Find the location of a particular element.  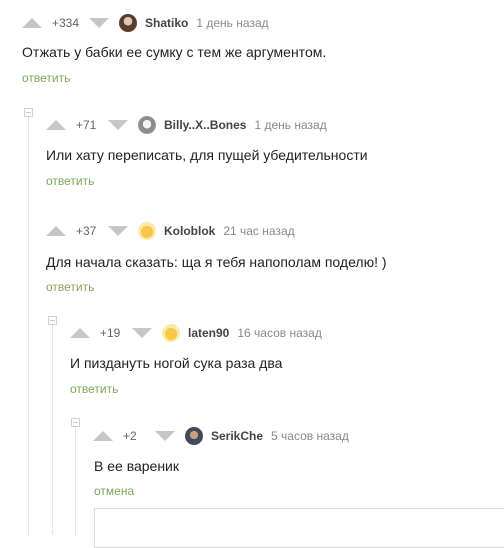

comment-rating: +19 is located at coordinates (110, 333).